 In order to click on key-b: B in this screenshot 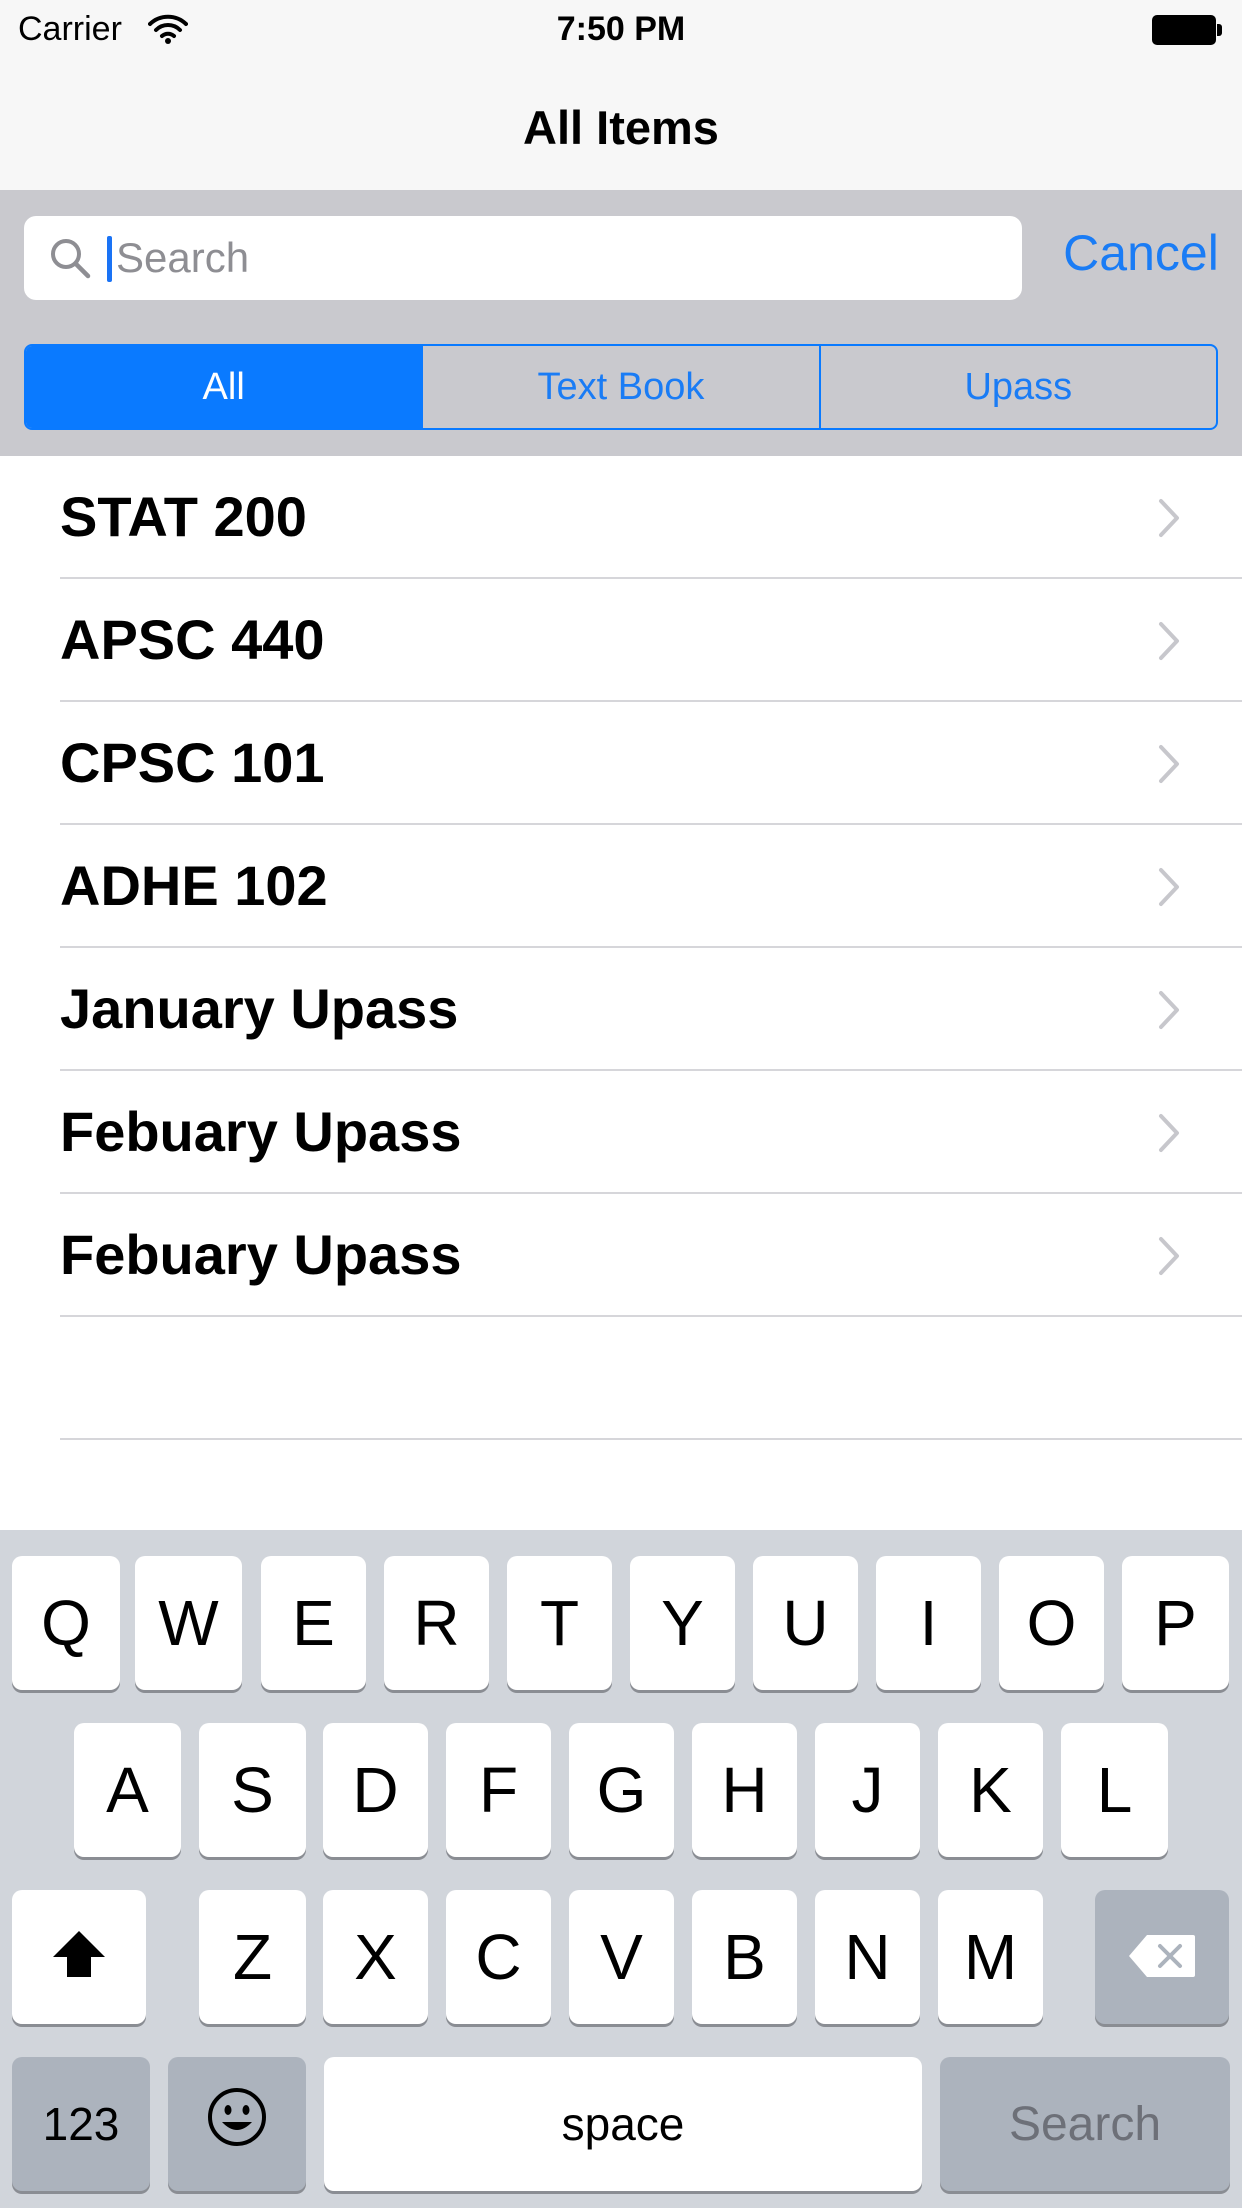, I will do `click(744, 1957)`.